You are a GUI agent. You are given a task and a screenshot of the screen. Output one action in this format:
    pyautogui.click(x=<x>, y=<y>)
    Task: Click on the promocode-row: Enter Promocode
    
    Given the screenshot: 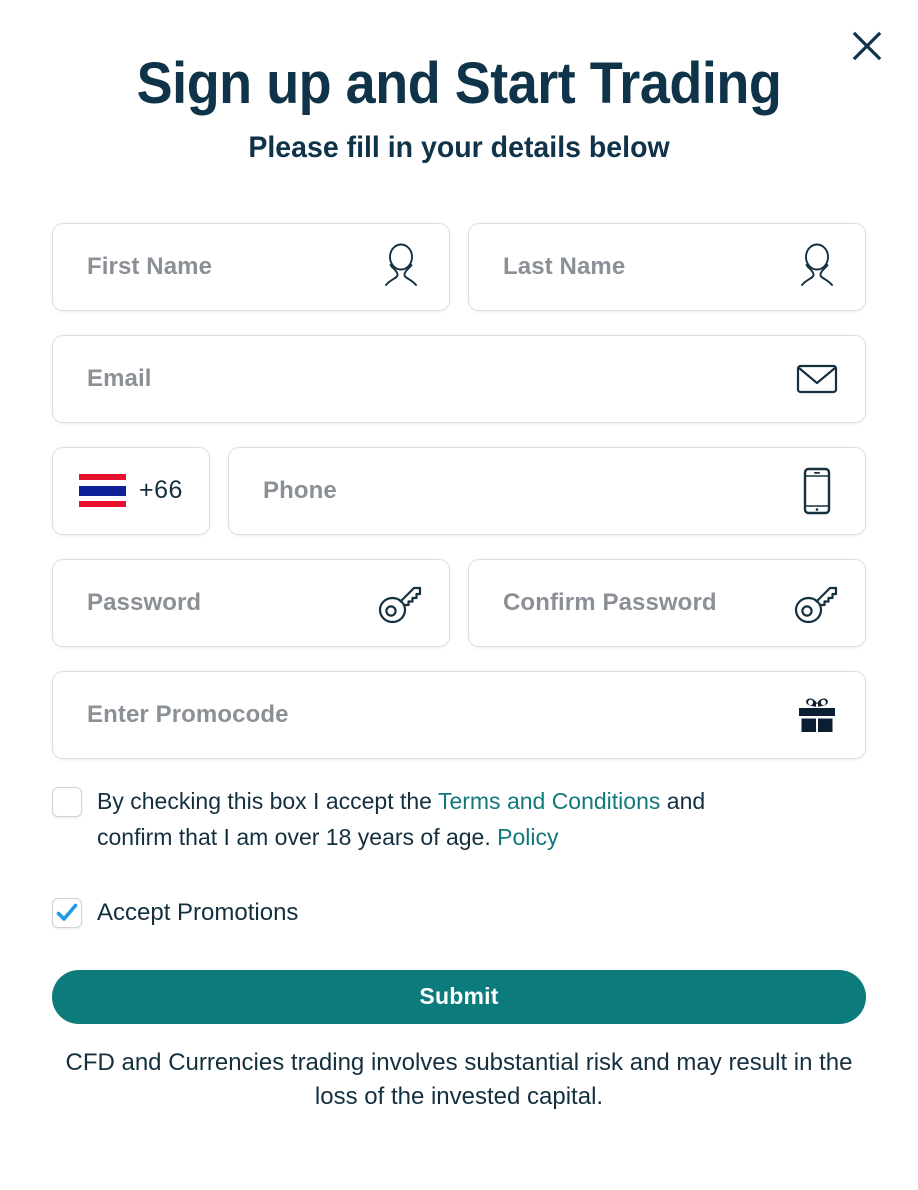 What is the action you would take?
    pyautogui.click(x=459, y=714)
    